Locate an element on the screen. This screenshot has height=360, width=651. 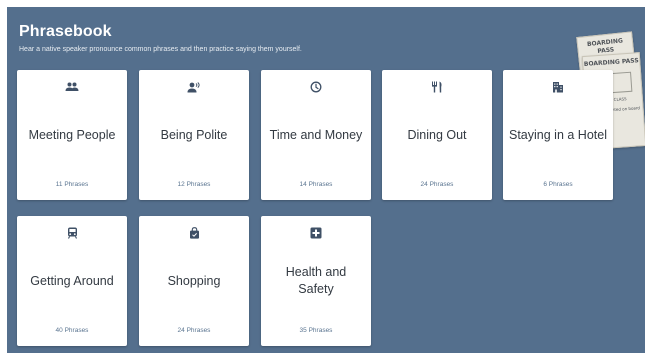
fork-knife-icon is located at coordinates (437, 87).